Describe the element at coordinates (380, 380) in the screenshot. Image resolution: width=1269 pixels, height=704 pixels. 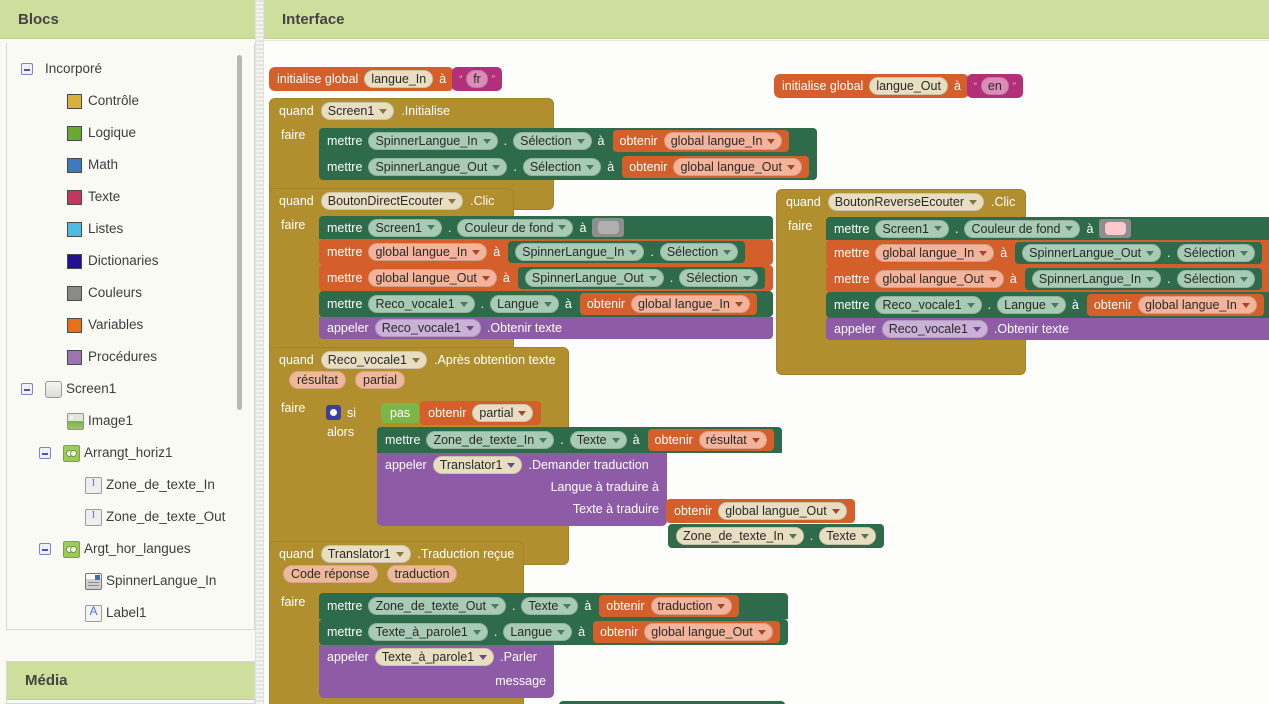
I see `param-partial: partial` at that location.